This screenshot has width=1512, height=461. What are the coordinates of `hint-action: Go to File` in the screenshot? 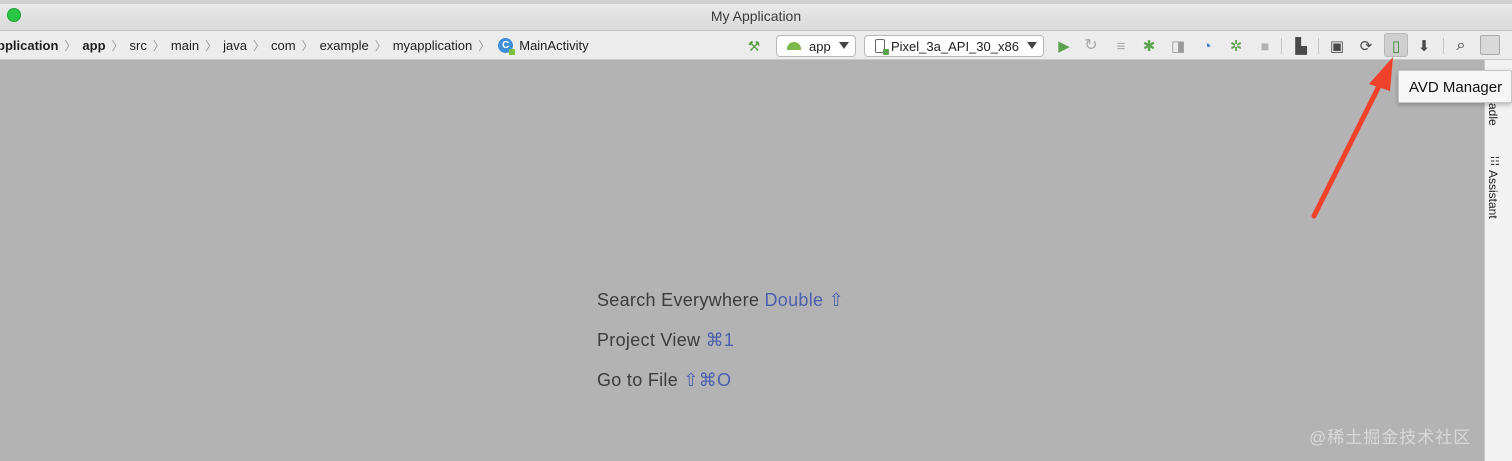 It's located at (638, 380).